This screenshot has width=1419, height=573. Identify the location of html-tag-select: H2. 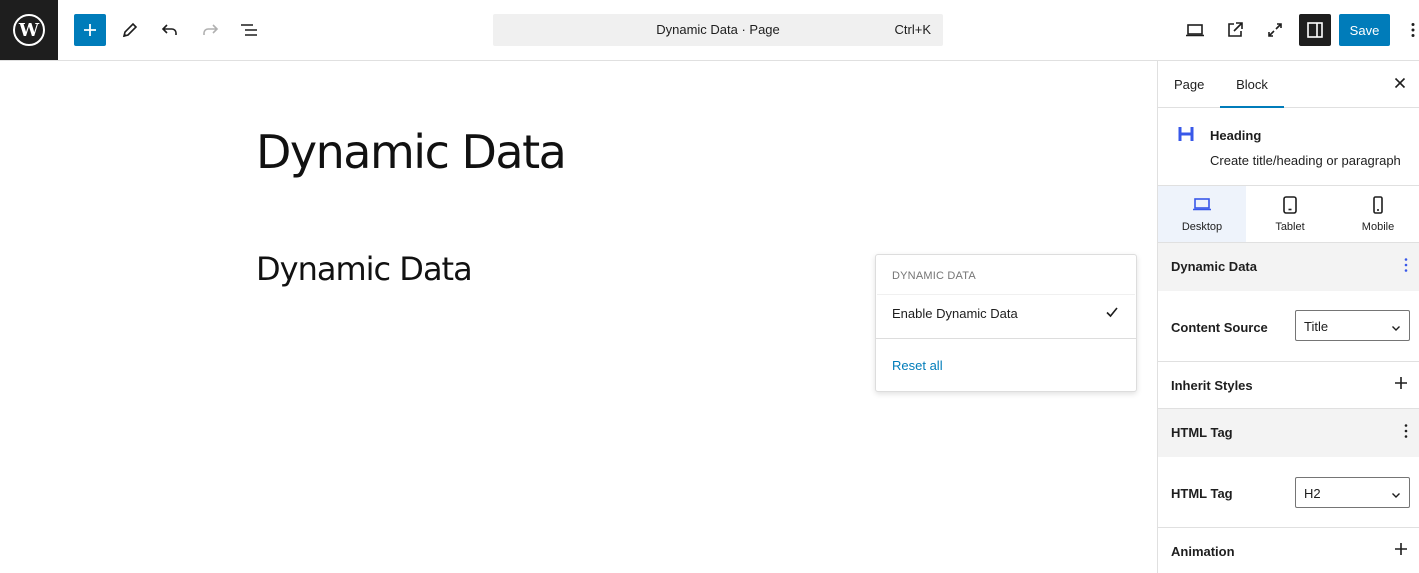
(1352, 492).